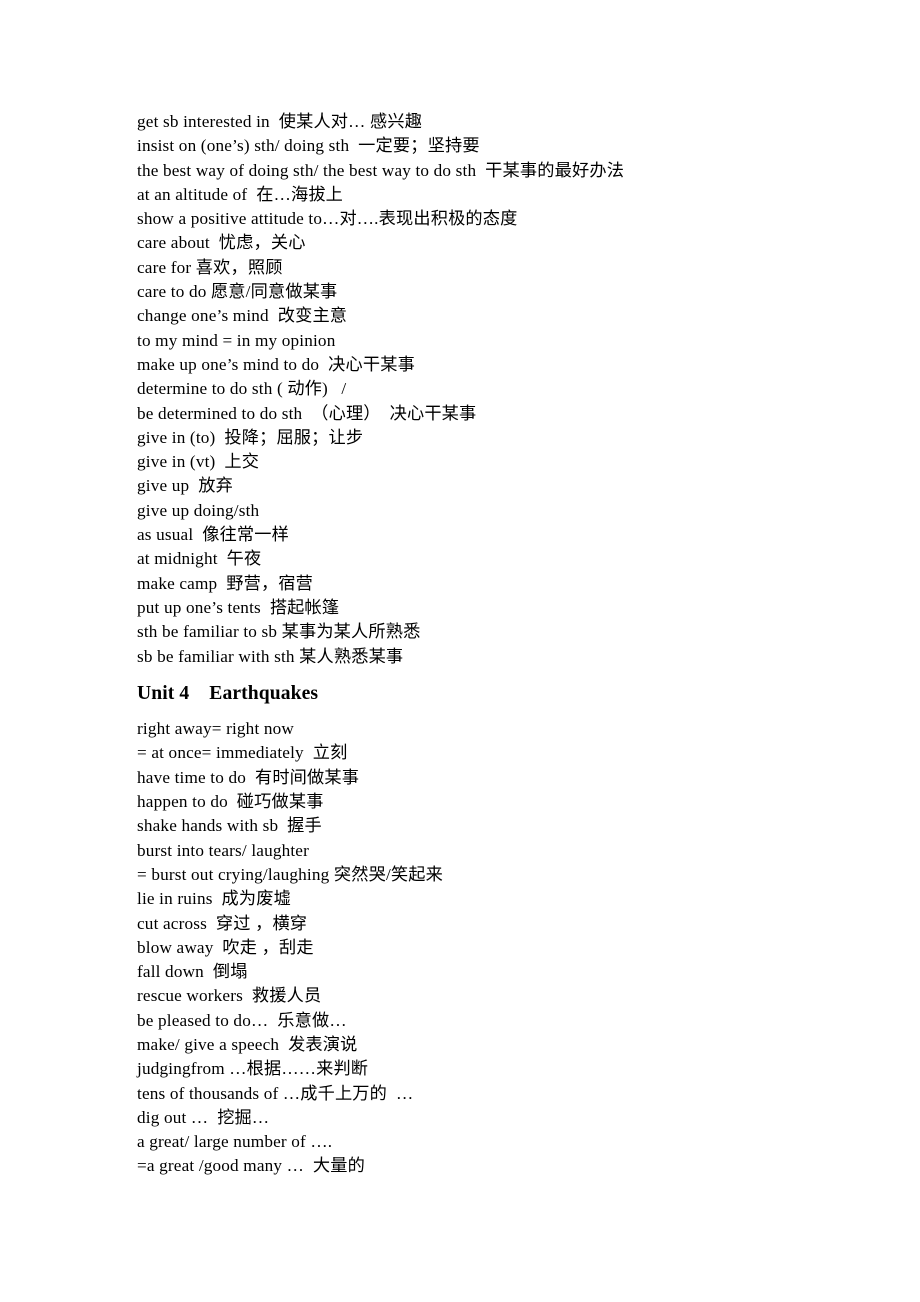  Describe the element at coordinates (327, 219) in the screenshot. I see `phrase-line: show a positive attitude to…对….表现出积极的态度` at that location.